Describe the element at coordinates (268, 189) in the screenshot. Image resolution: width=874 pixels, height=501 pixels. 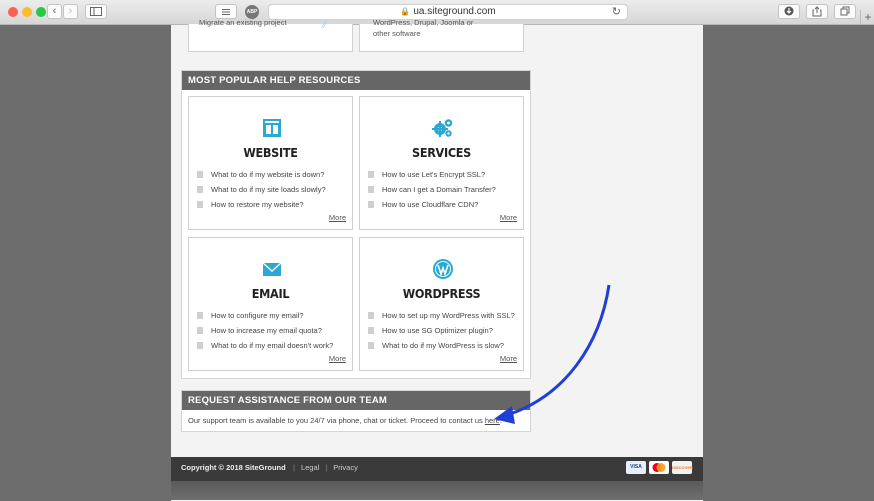
I see `link-text: What to do if my site loads slowly?` at that location.